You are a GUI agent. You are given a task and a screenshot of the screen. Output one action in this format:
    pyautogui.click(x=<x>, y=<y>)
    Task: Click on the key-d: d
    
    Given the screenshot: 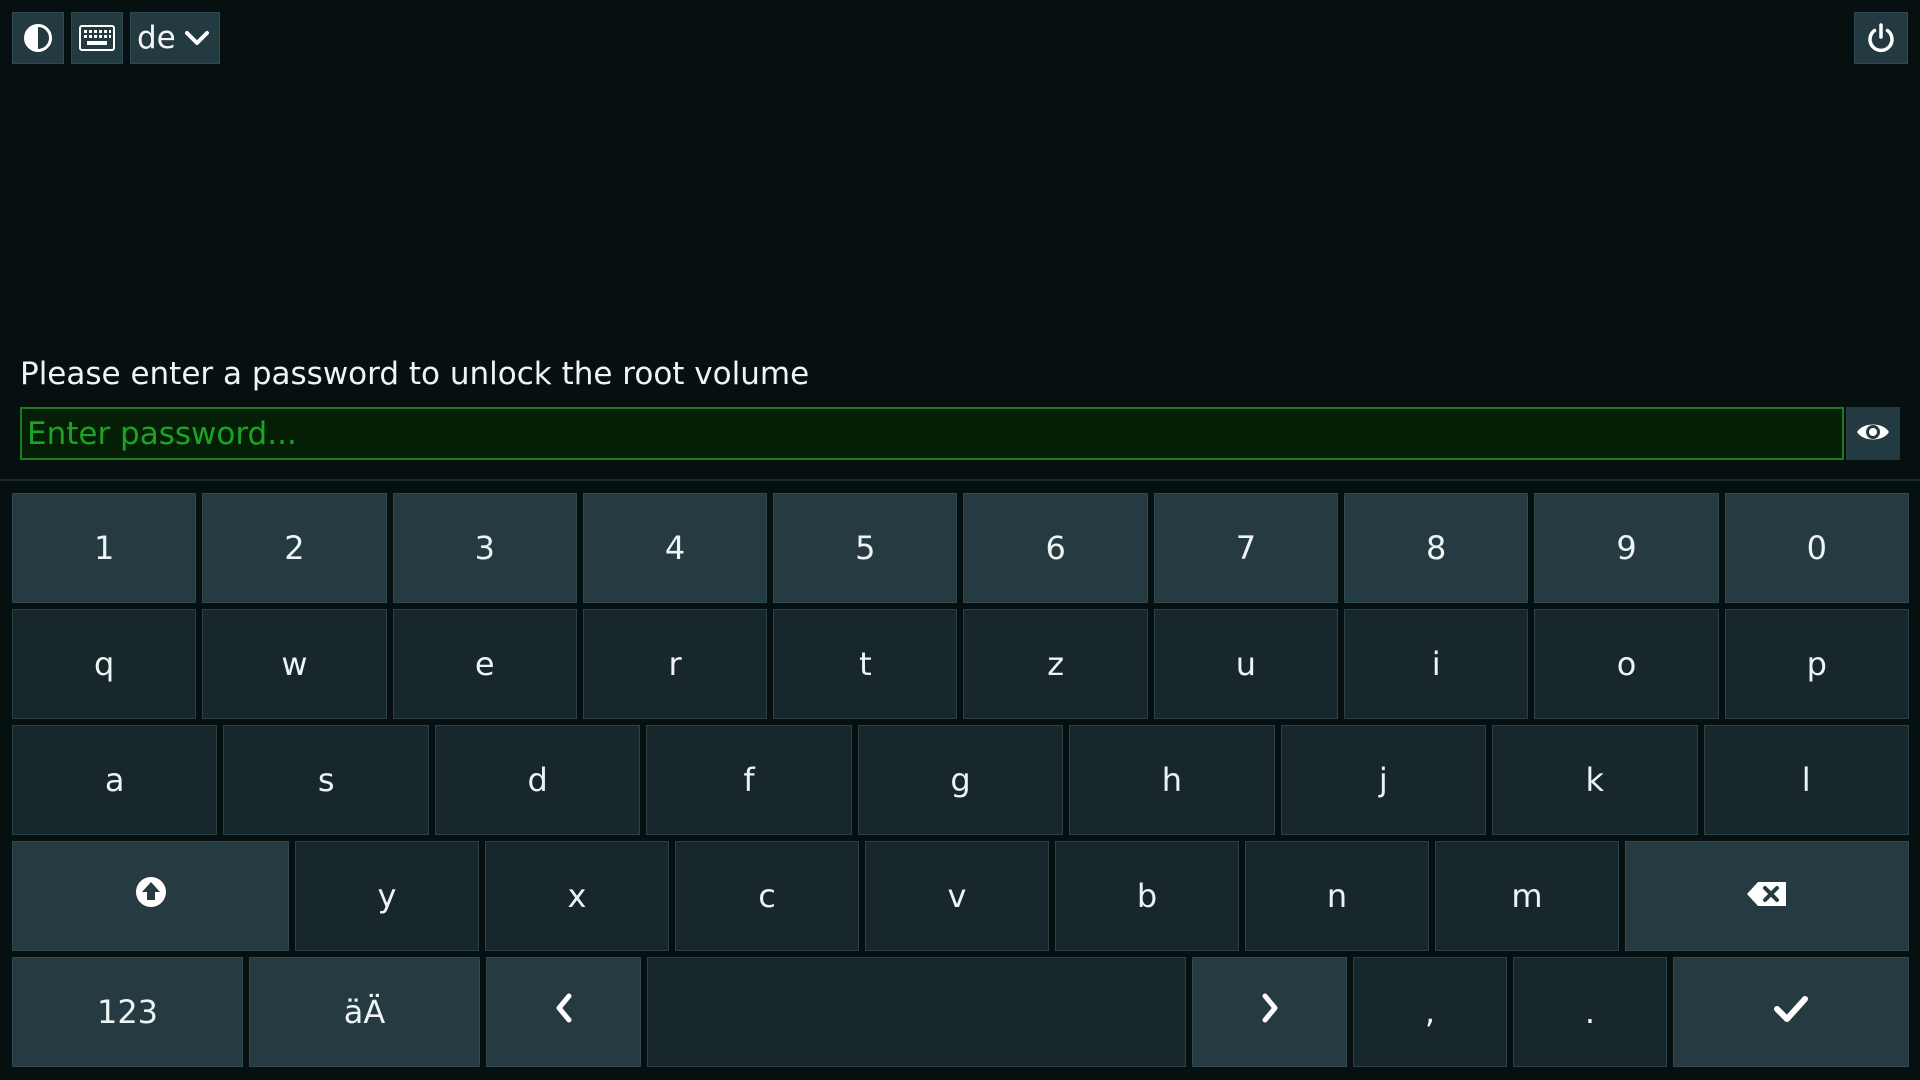 What is the action you would take?
    pyautogui.click(x=537, y=780)
    